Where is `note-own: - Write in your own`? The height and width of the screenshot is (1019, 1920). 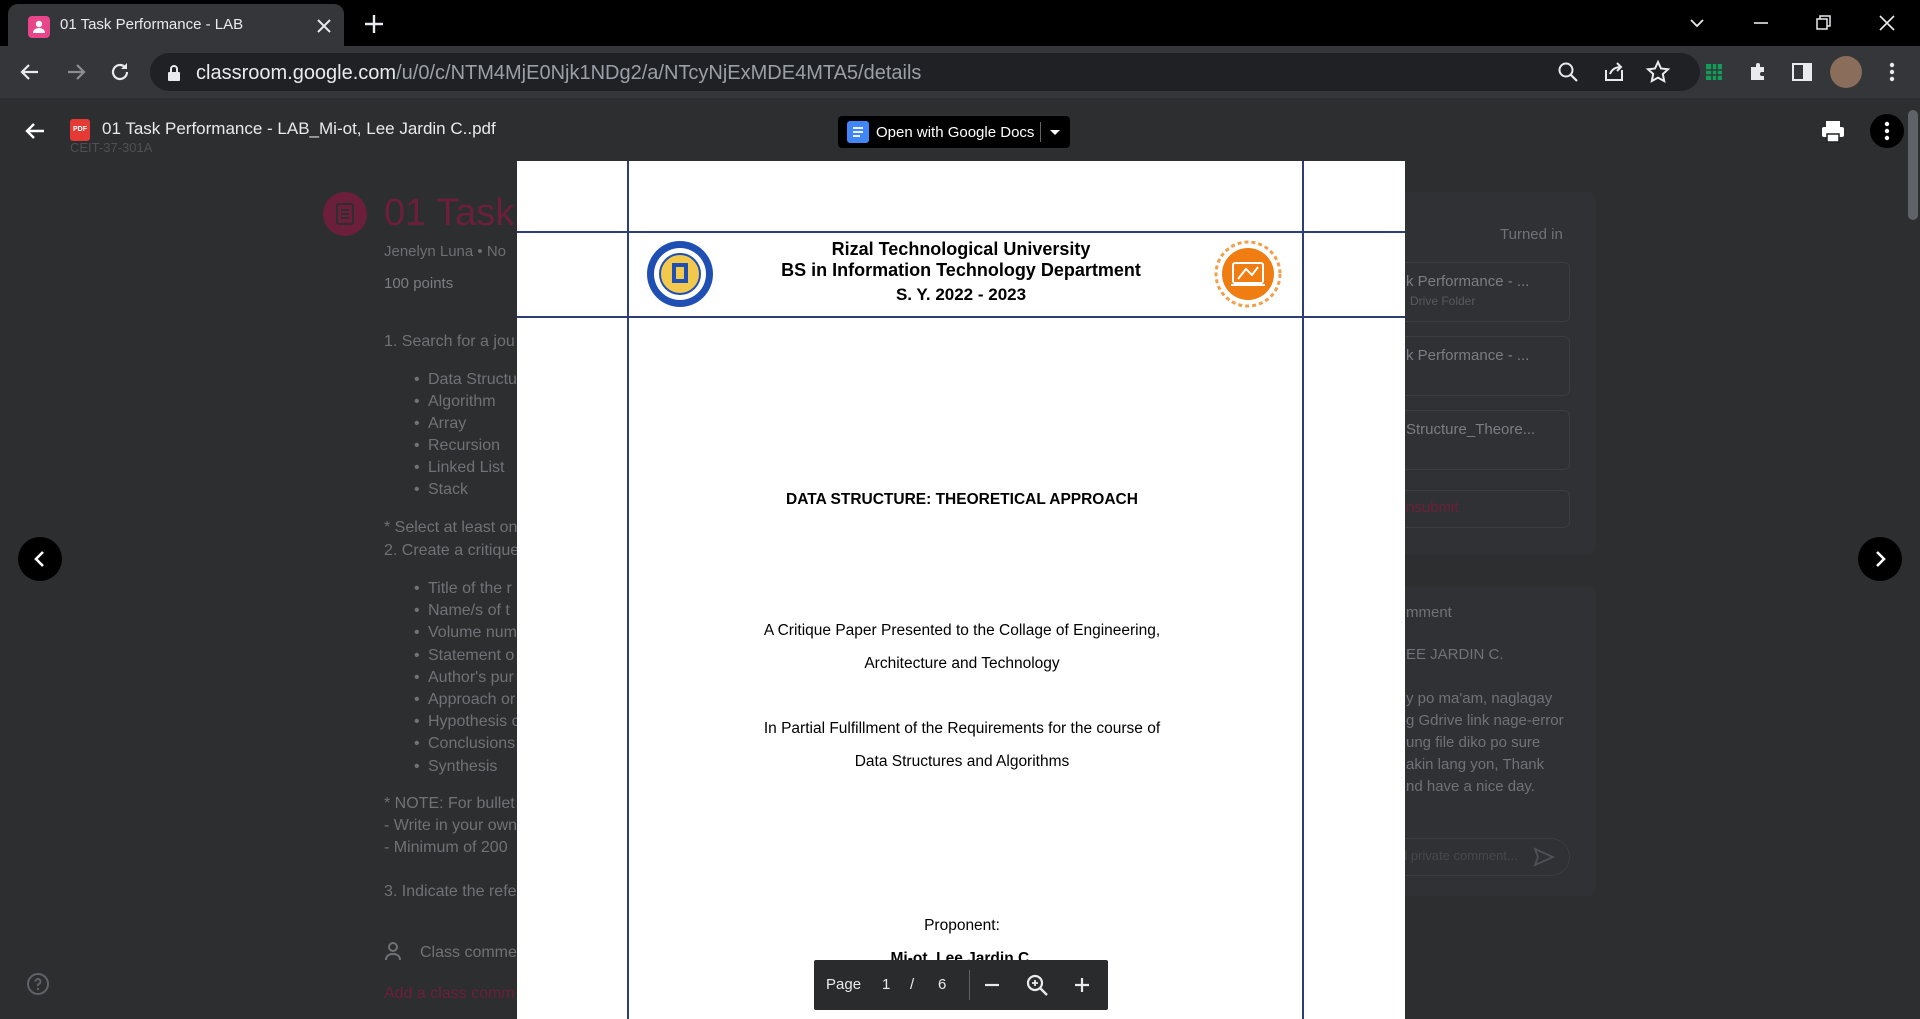 note-own: - Write in your own is located at coordinates (451, 825).